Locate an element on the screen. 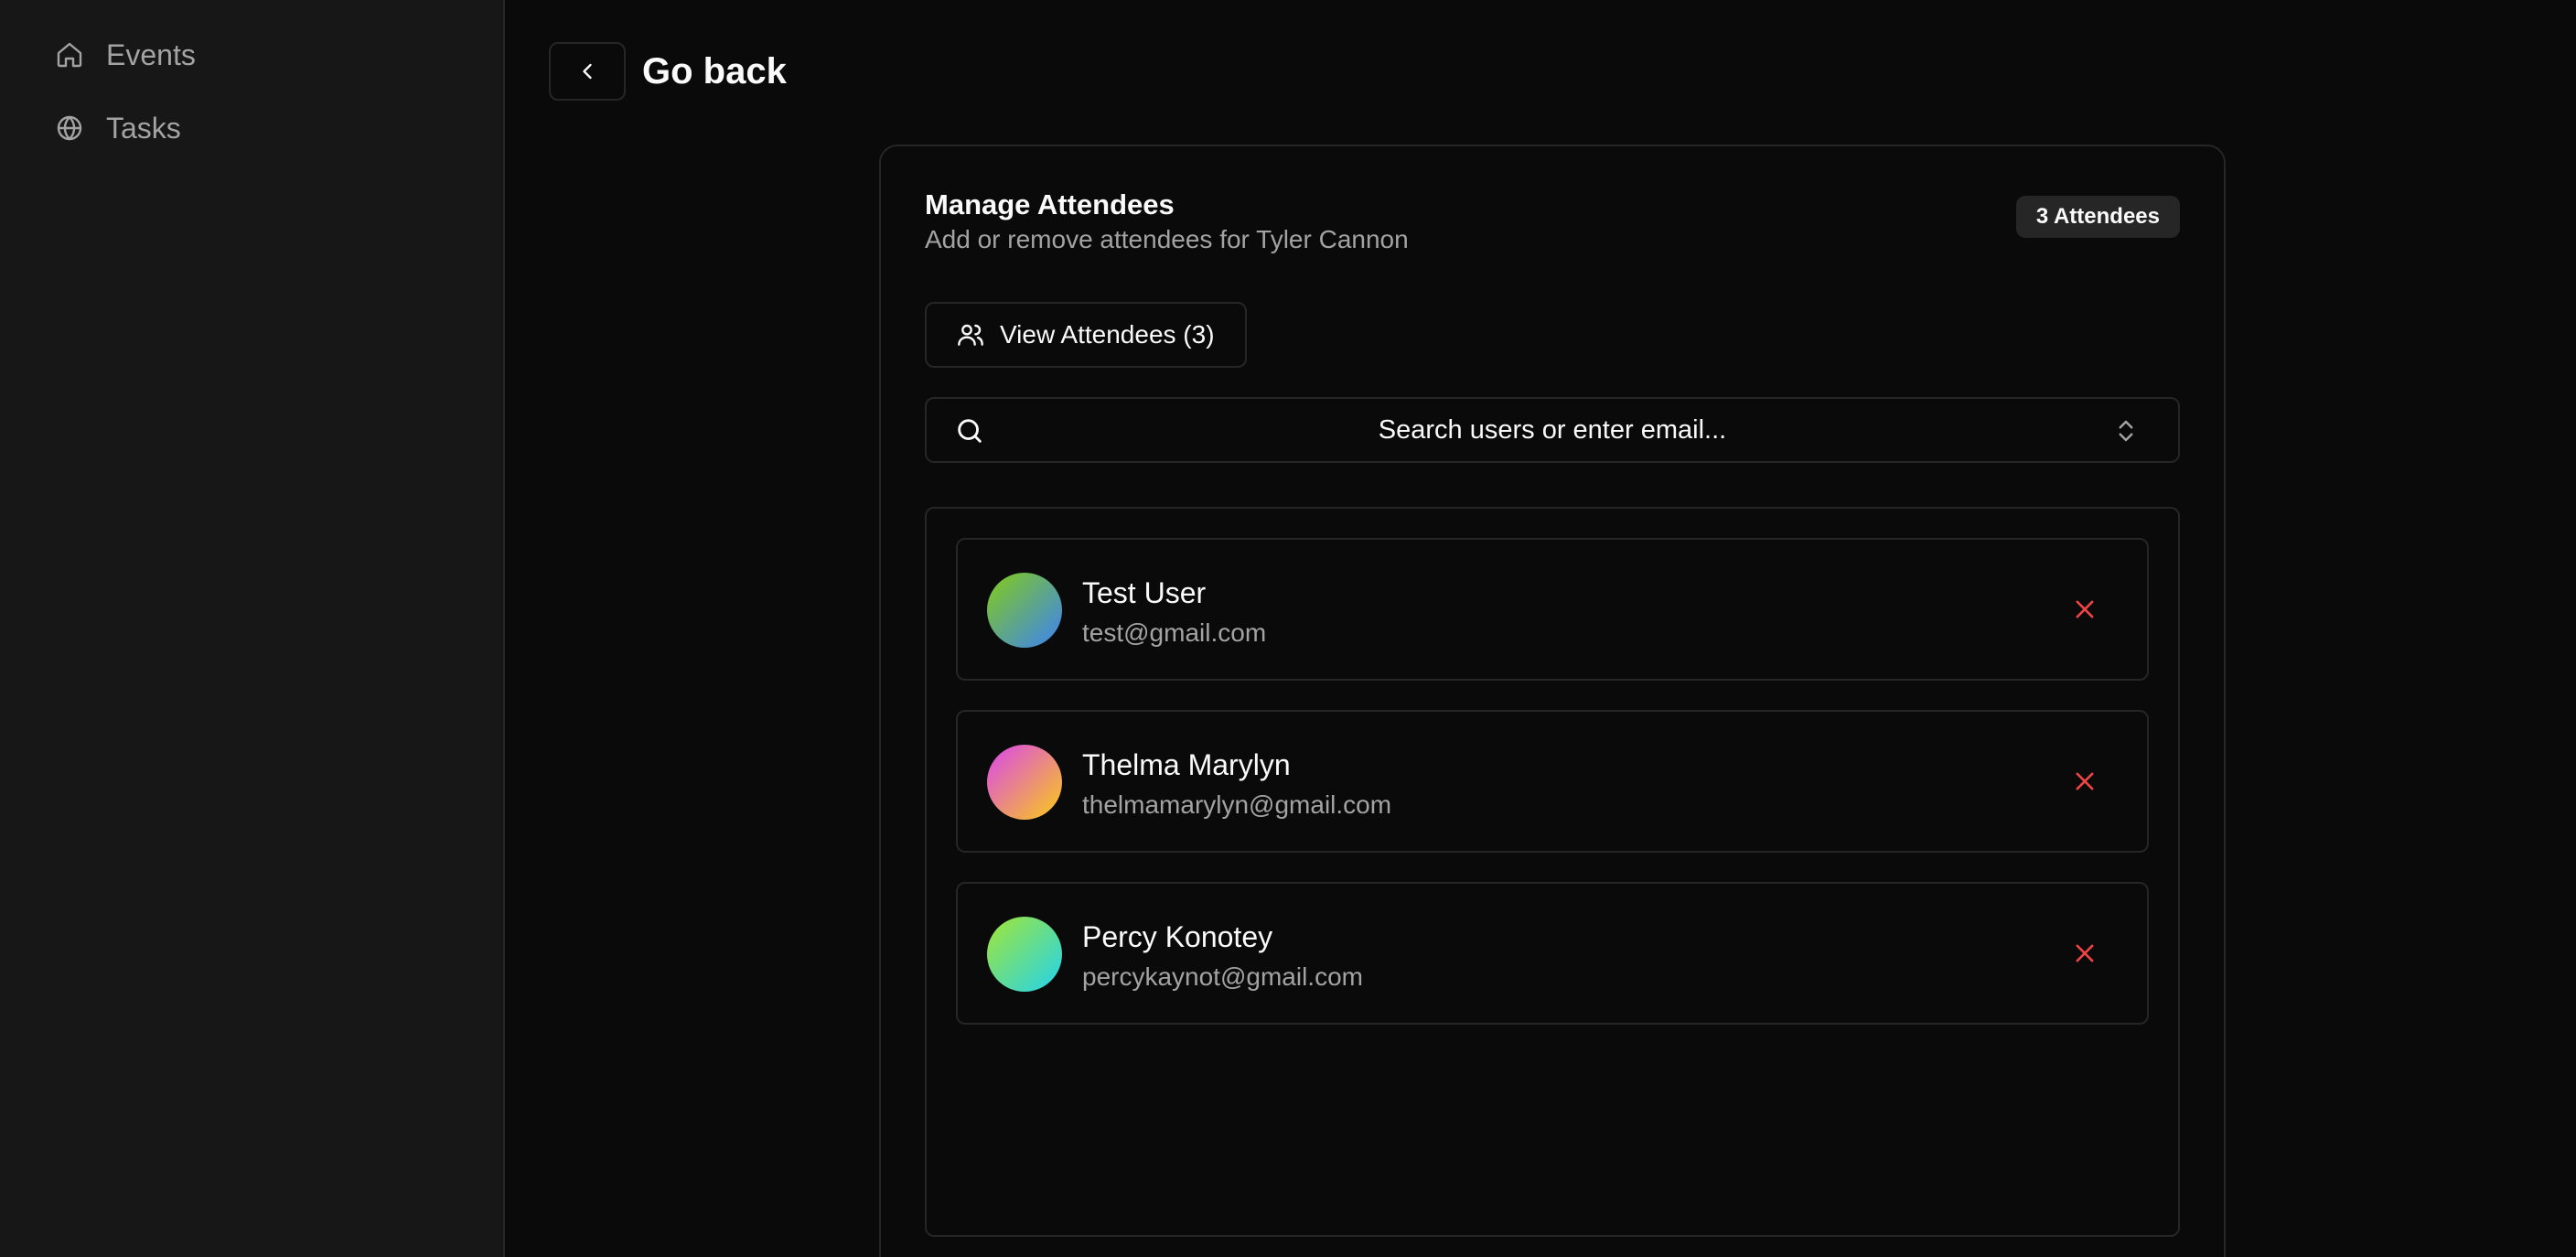  view-attendees-button: View Attendees (3) is located at coordinates (1086, 335).